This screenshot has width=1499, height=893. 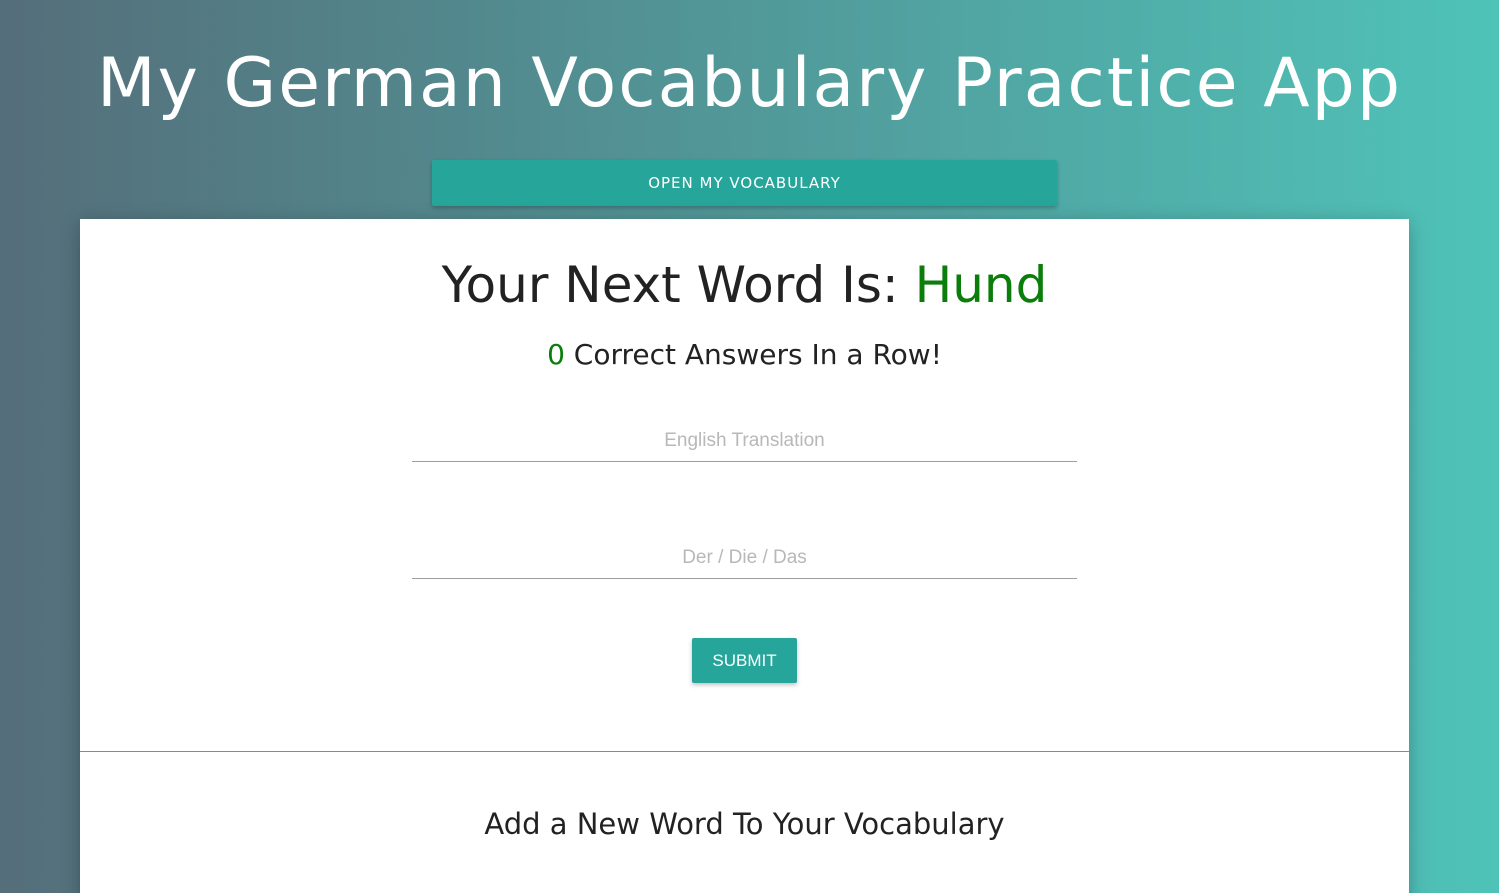 I want to click on streak-counter: 0 Correct Answers In a Row!, so click(x=744, y=355).